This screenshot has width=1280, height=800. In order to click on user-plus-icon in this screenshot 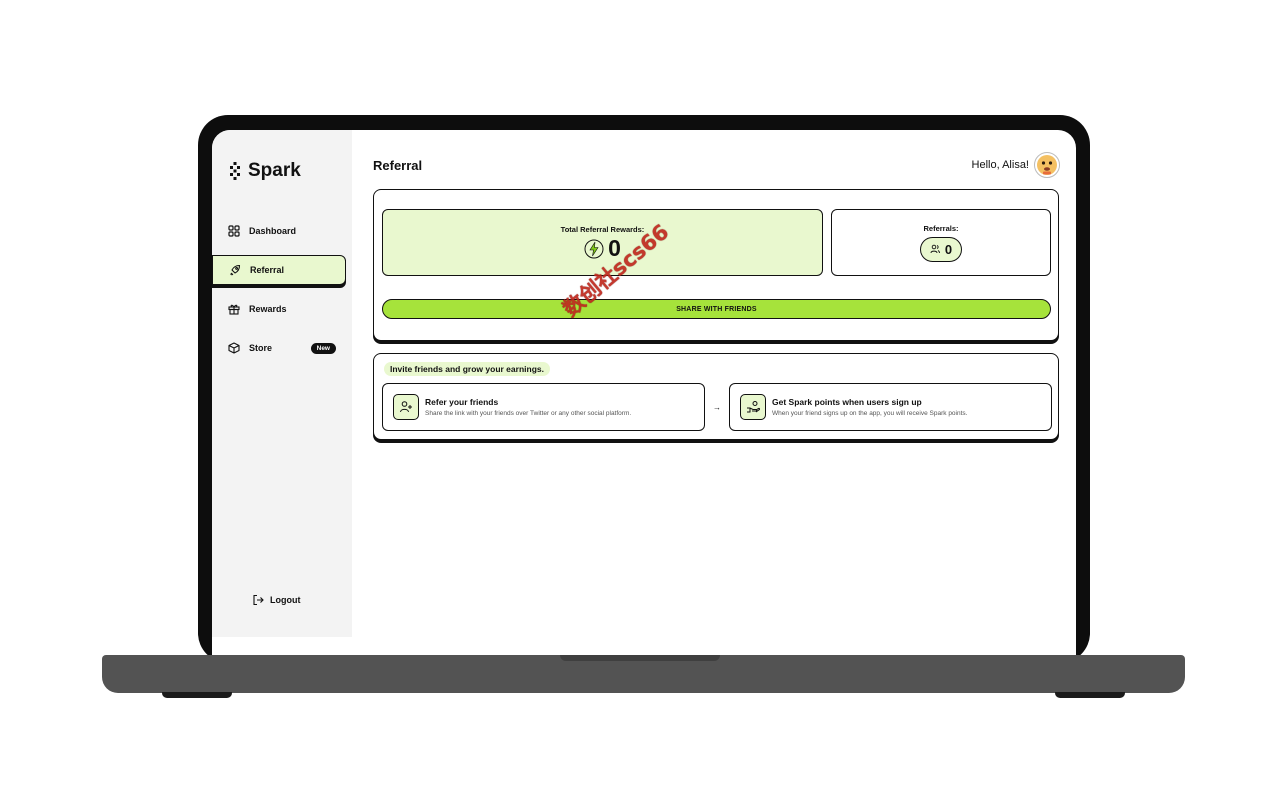, I will do `click(406, 407)`.